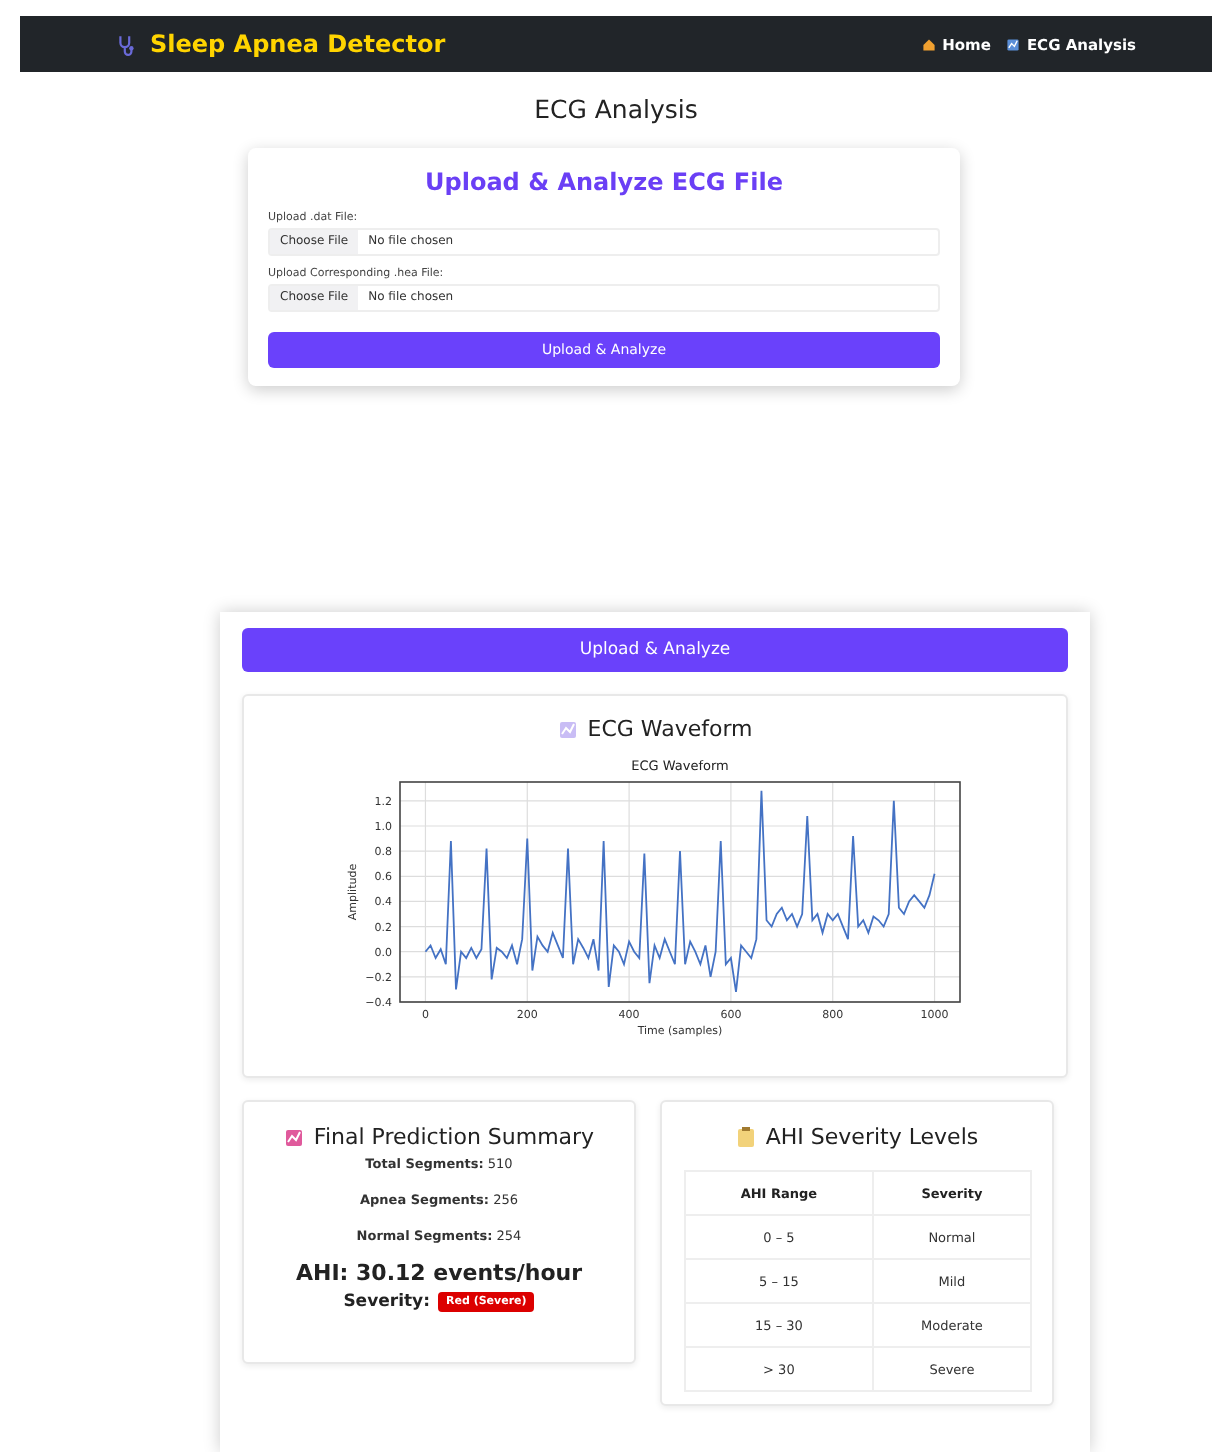 This screenshot has height=1452, width=1212. What do you see at coordinates (386, 1302) in the screenshot?
I see `severity-label: Severity:` at bounding box center [386, 1302].